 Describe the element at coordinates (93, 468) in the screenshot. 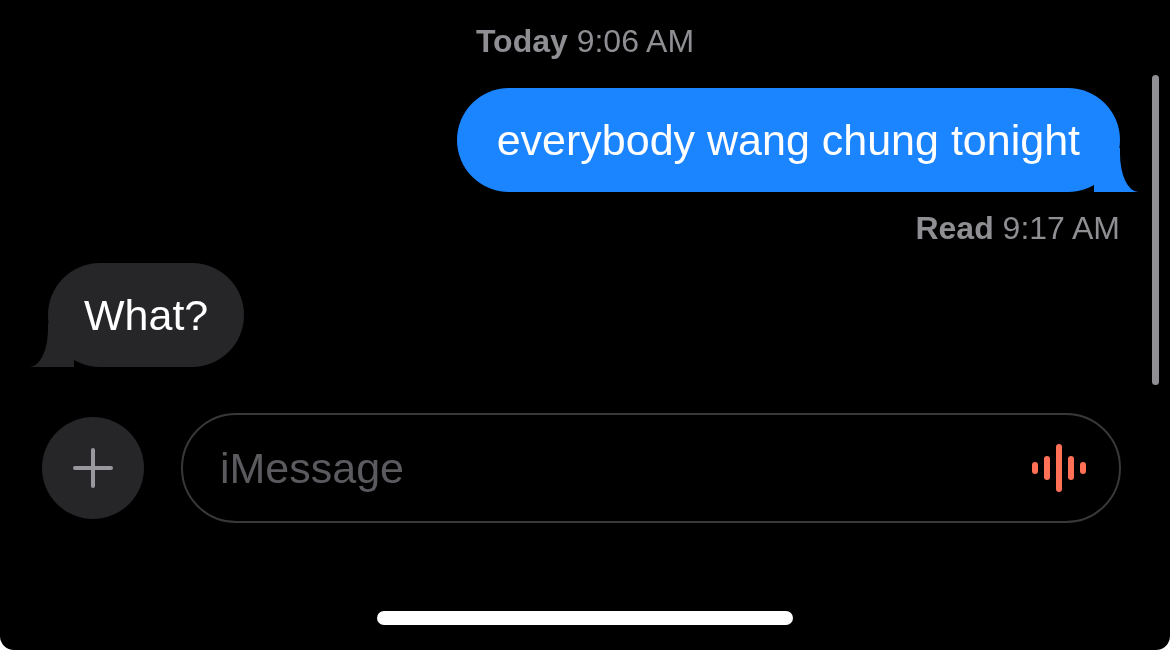

I see `plus-icon` at that location.